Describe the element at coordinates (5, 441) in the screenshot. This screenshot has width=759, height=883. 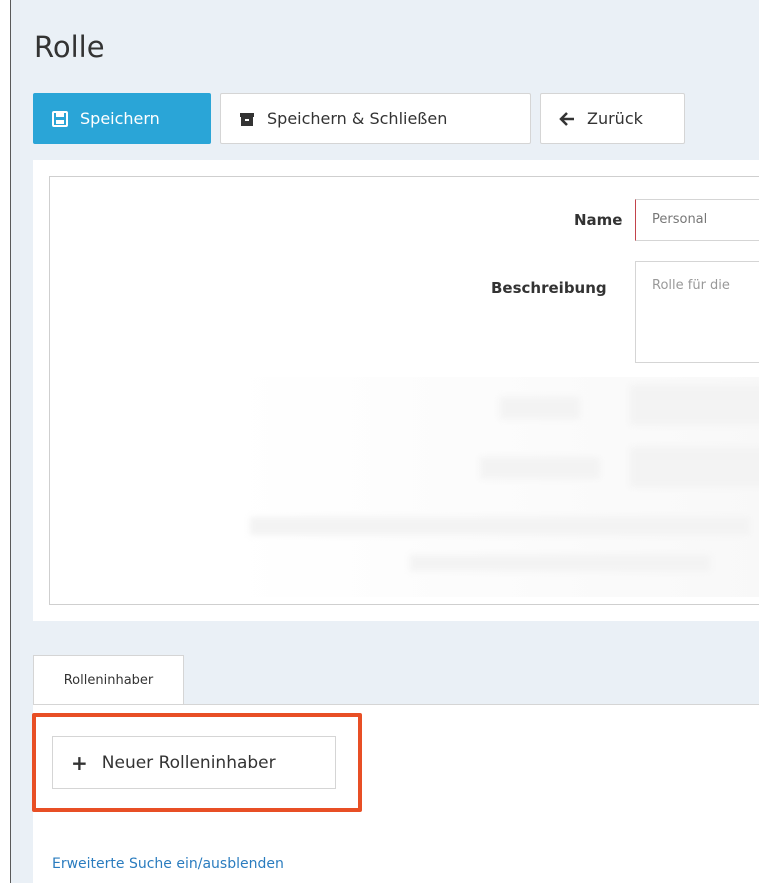
I see `window-left-edge` at that location.